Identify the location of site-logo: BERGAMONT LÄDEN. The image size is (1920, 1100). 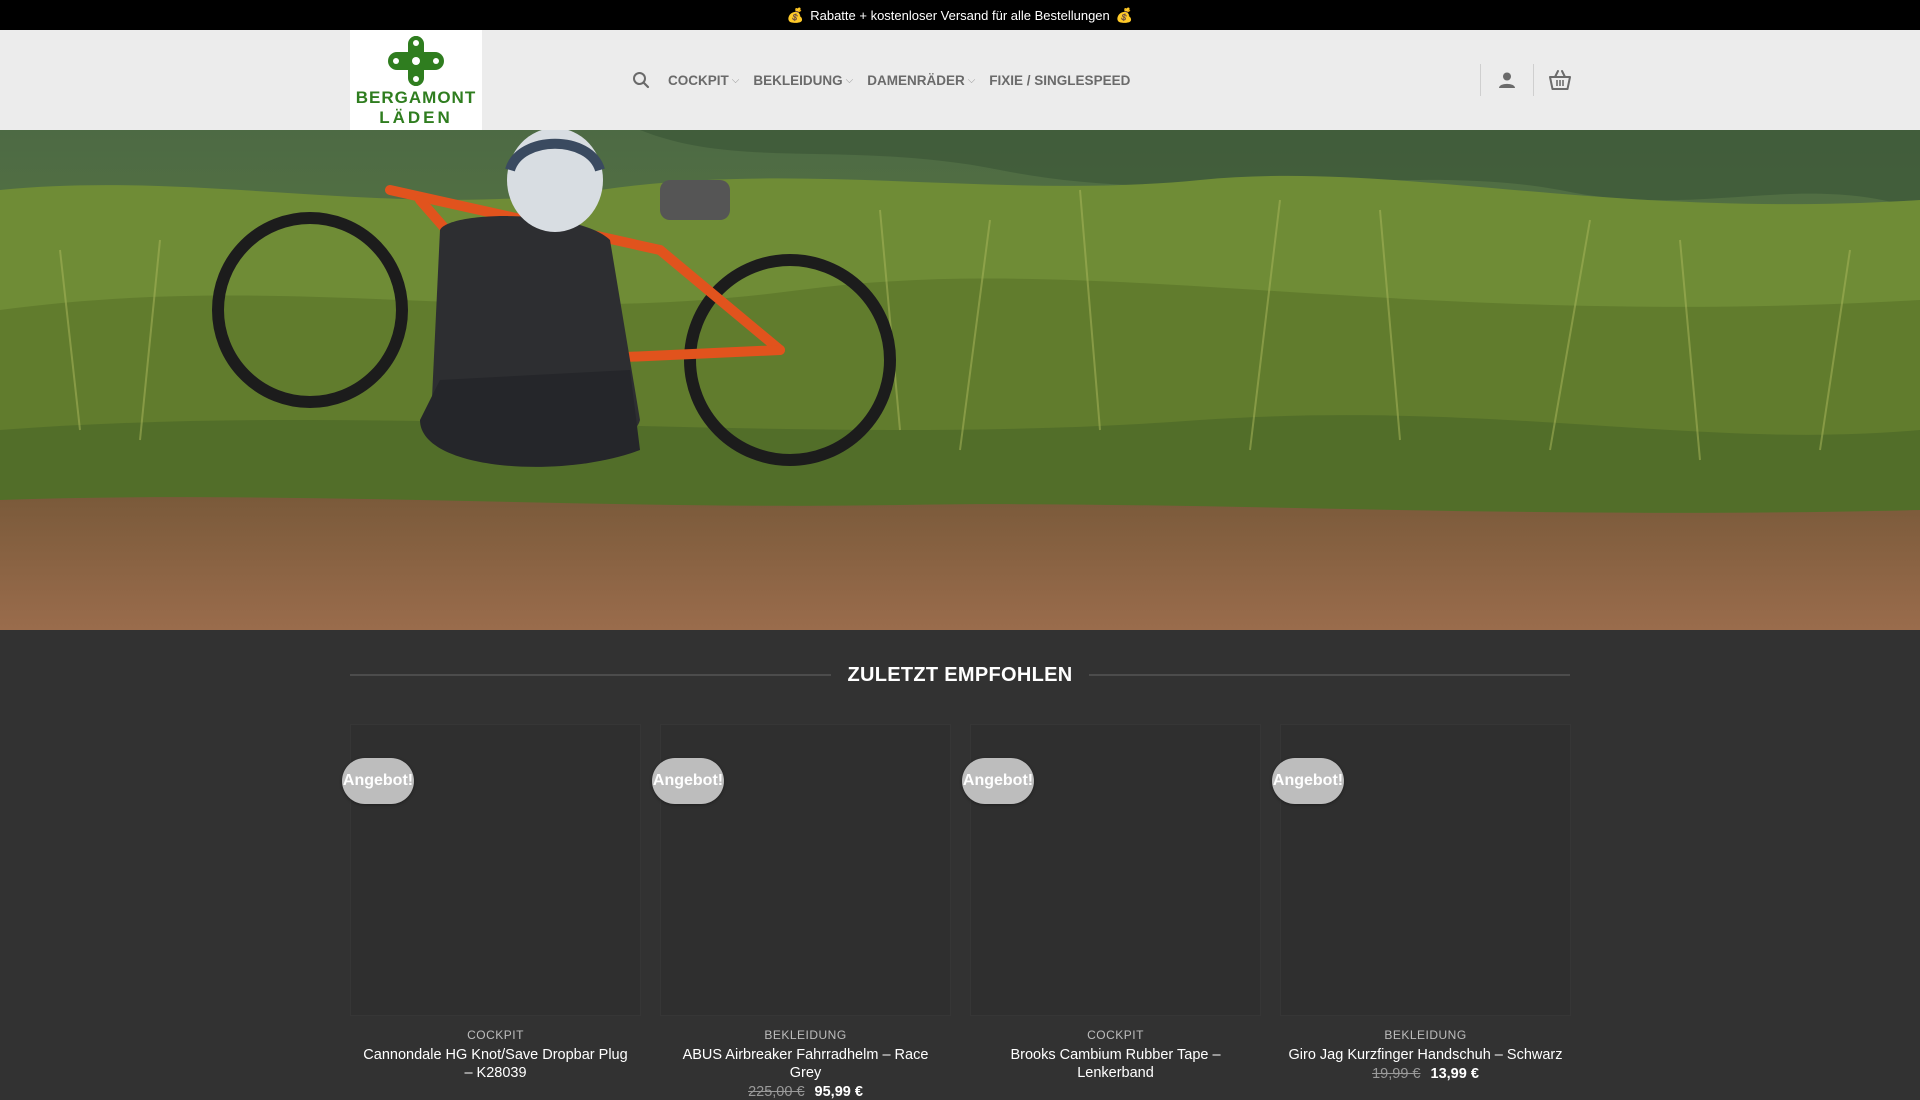
(416, 80).